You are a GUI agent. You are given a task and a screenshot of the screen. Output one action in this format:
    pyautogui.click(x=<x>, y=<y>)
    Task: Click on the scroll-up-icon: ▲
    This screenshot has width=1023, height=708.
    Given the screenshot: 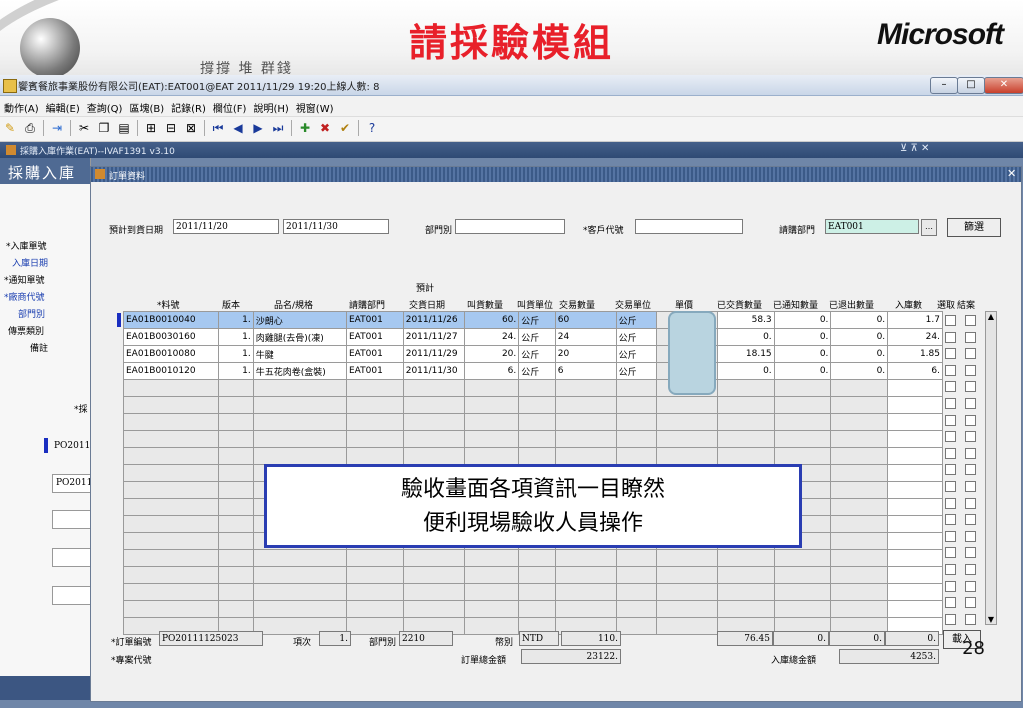 What is the action you would take?
    pyautogui.click(x=991, y=316)
    